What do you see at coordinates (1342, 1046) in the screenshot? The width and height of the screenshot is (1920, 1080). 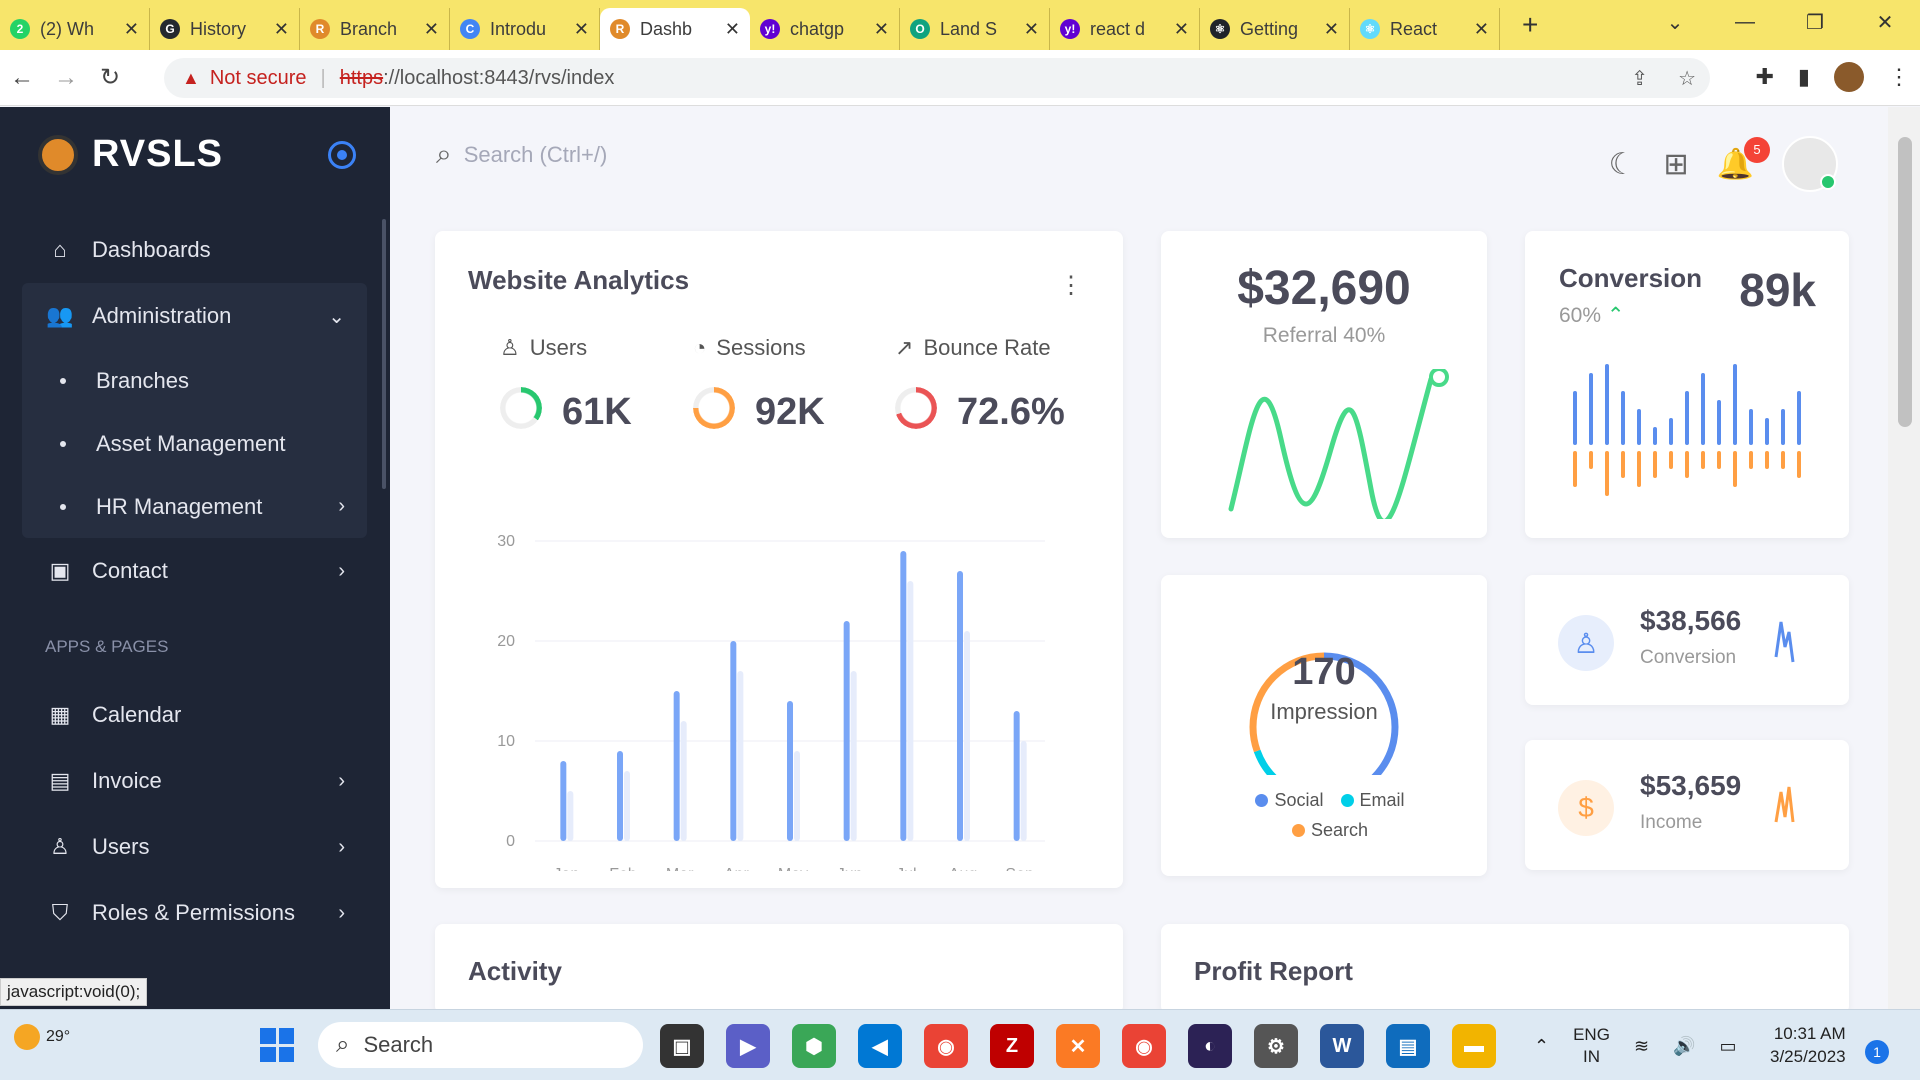 I see `word-icon: W` at bounding box center [1342, 1046].